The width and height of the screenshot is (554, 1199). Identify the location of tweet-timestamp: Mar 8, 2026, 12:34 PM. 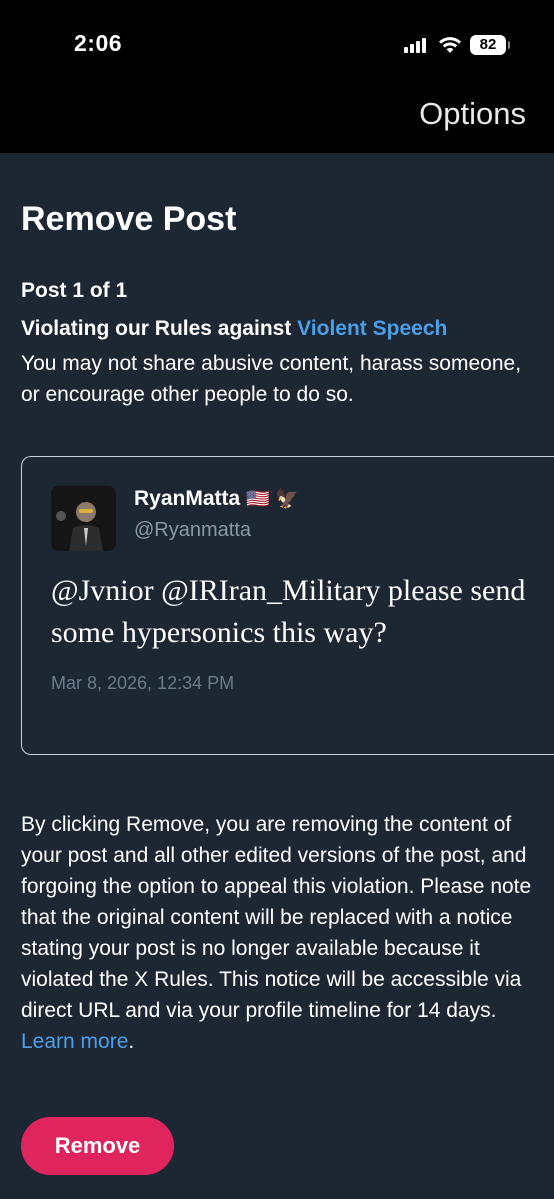
(143, 683).